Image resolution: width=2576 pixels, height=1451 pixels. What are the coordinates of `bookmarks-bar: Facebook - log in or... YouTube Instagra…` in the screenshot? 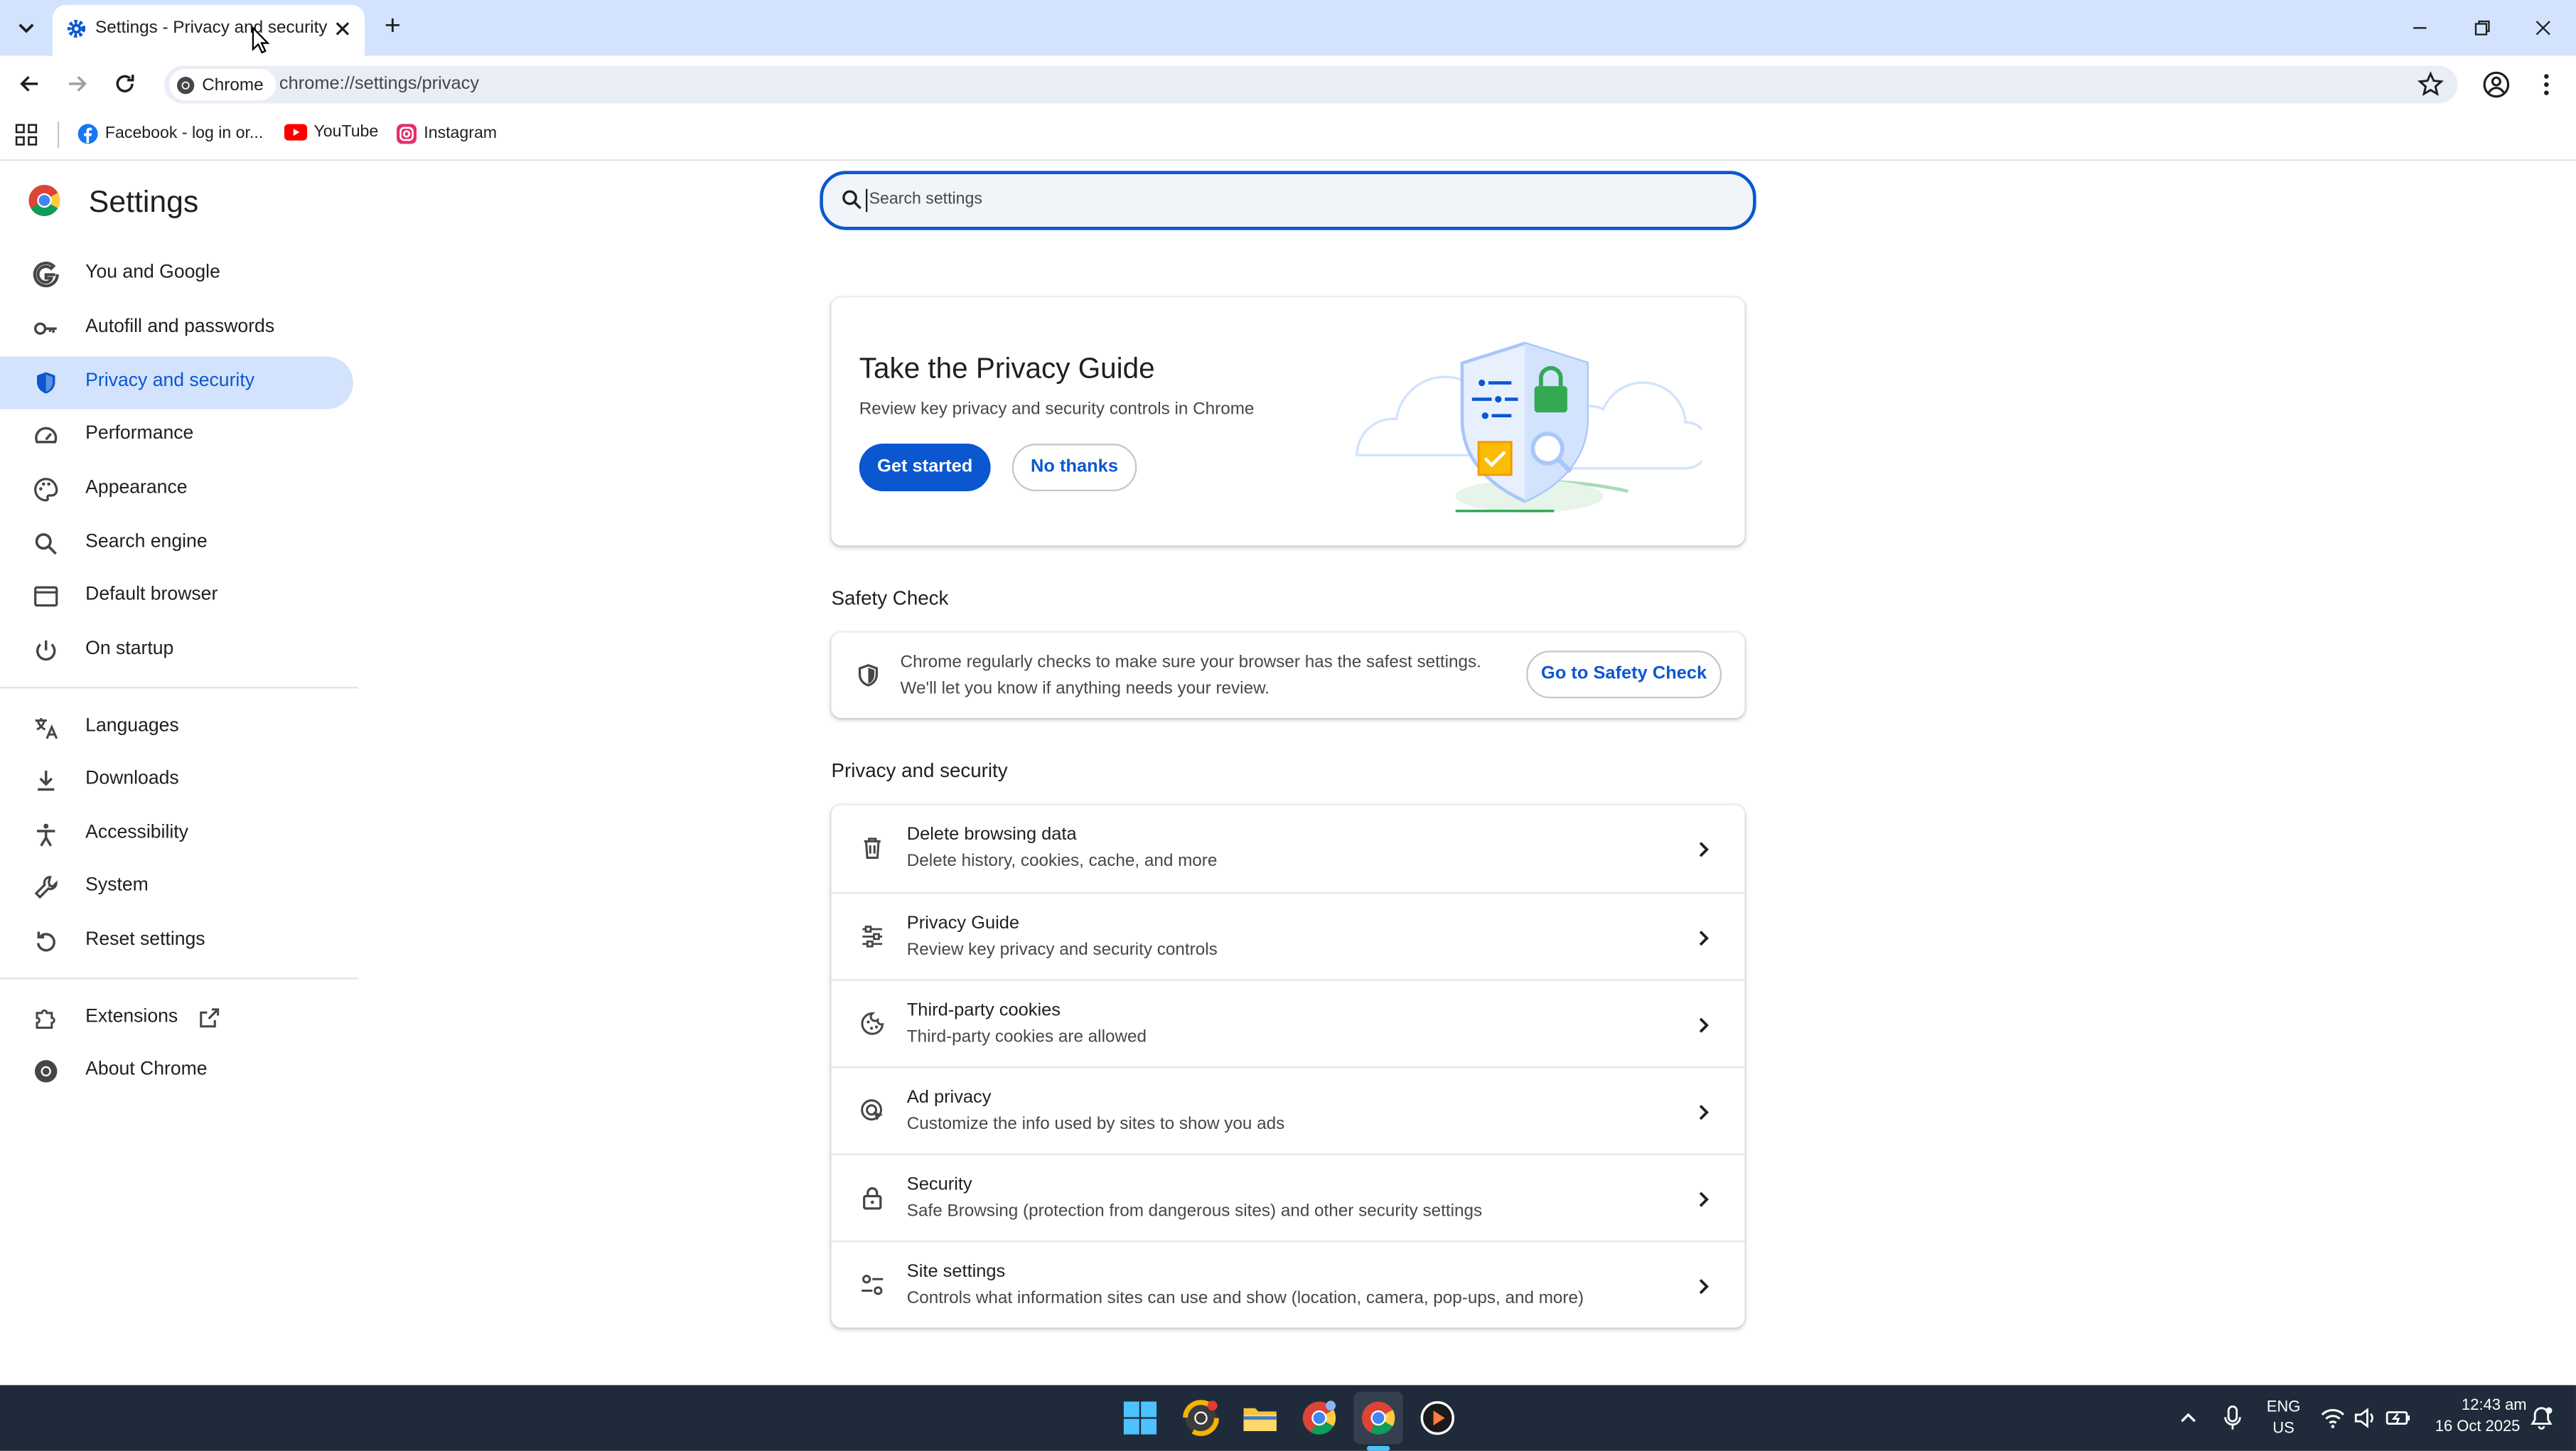 It's located at (1288, 136).